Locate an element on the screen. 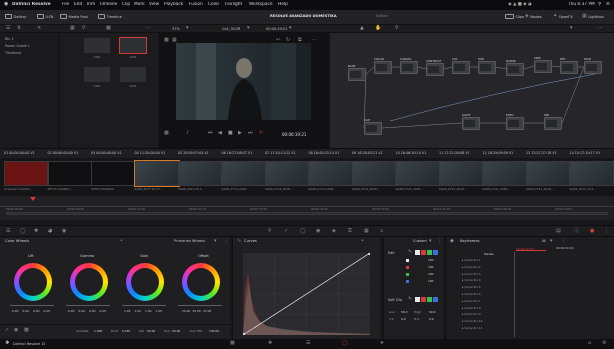 Image resolution: width=614 pixels, height=349 pixels. media-pool-button: Media Pool is located at coordinates (74, 16).